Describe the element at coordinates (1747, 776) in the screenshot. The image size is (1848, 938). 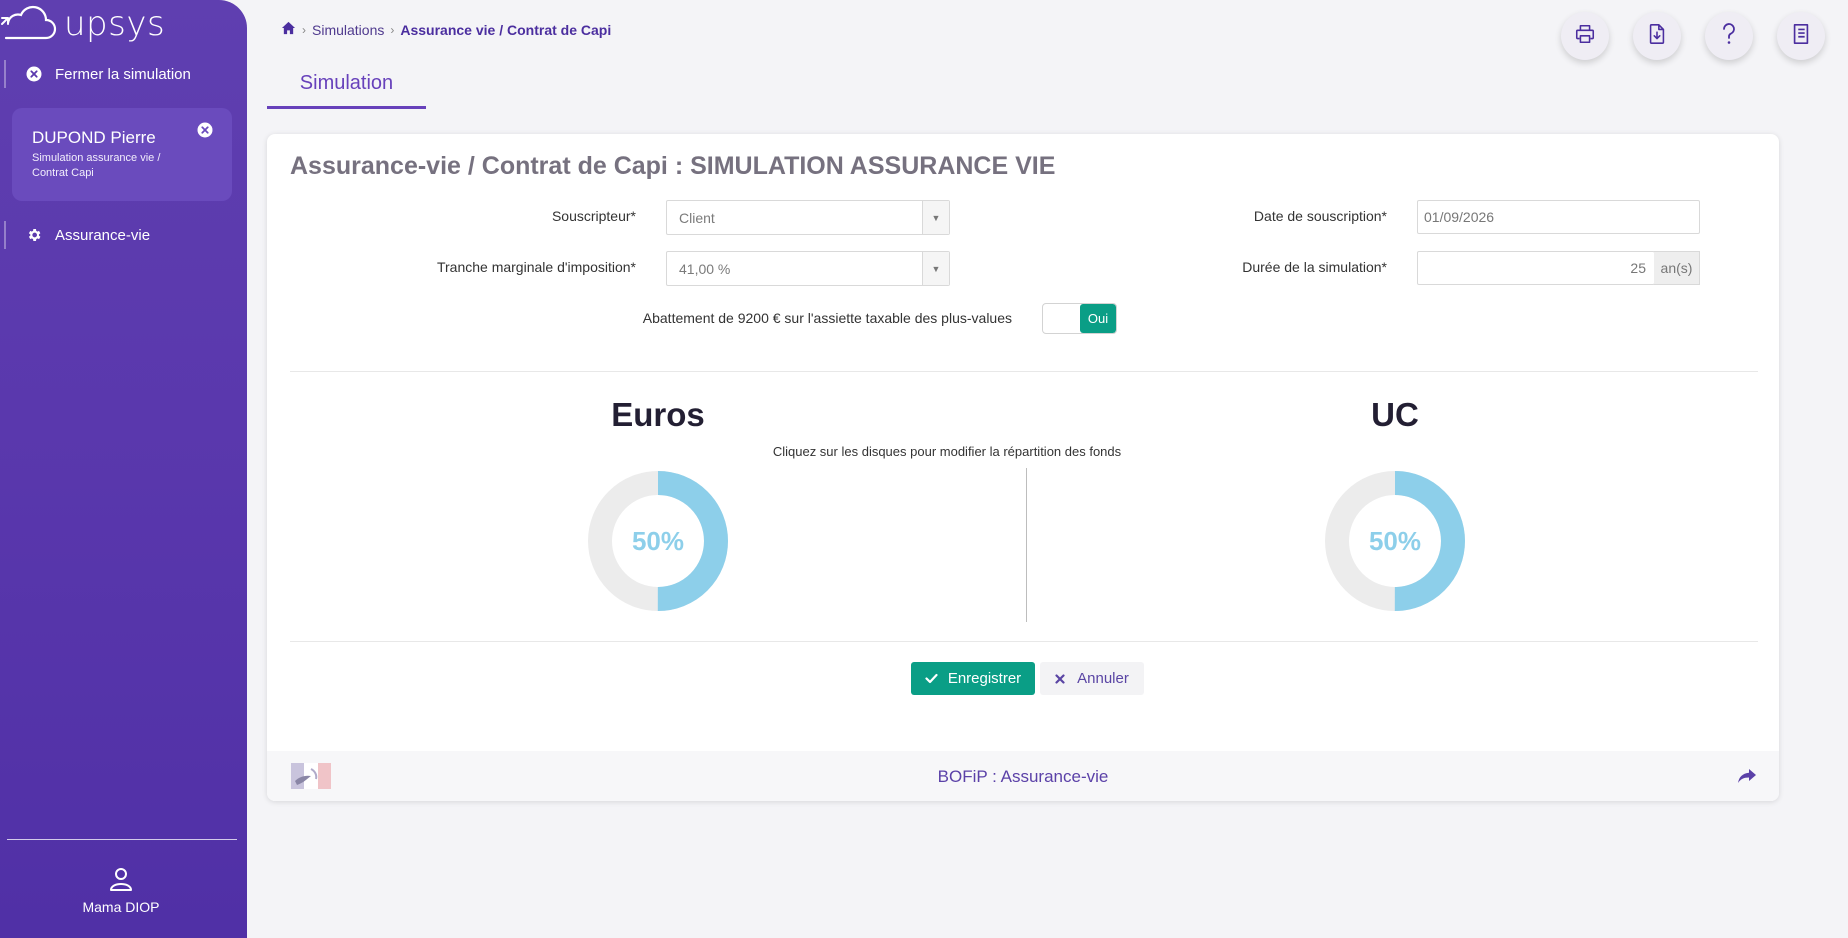
I see `share-arrow-icon` at that location.